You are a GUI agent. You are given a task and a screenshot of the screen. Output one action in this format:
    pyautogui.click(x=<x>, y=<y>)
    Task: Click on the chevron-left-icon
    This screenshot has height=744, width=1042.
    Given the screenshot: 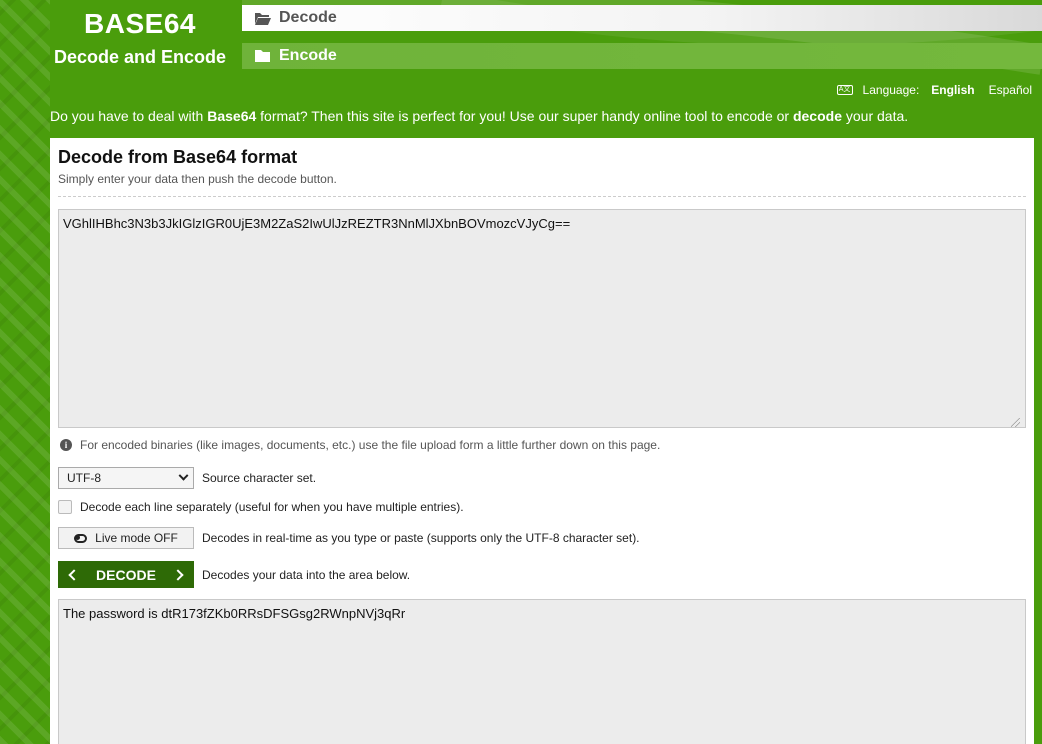 What is the action you would take?
    pyautogui.click(x=74, y=574)
    